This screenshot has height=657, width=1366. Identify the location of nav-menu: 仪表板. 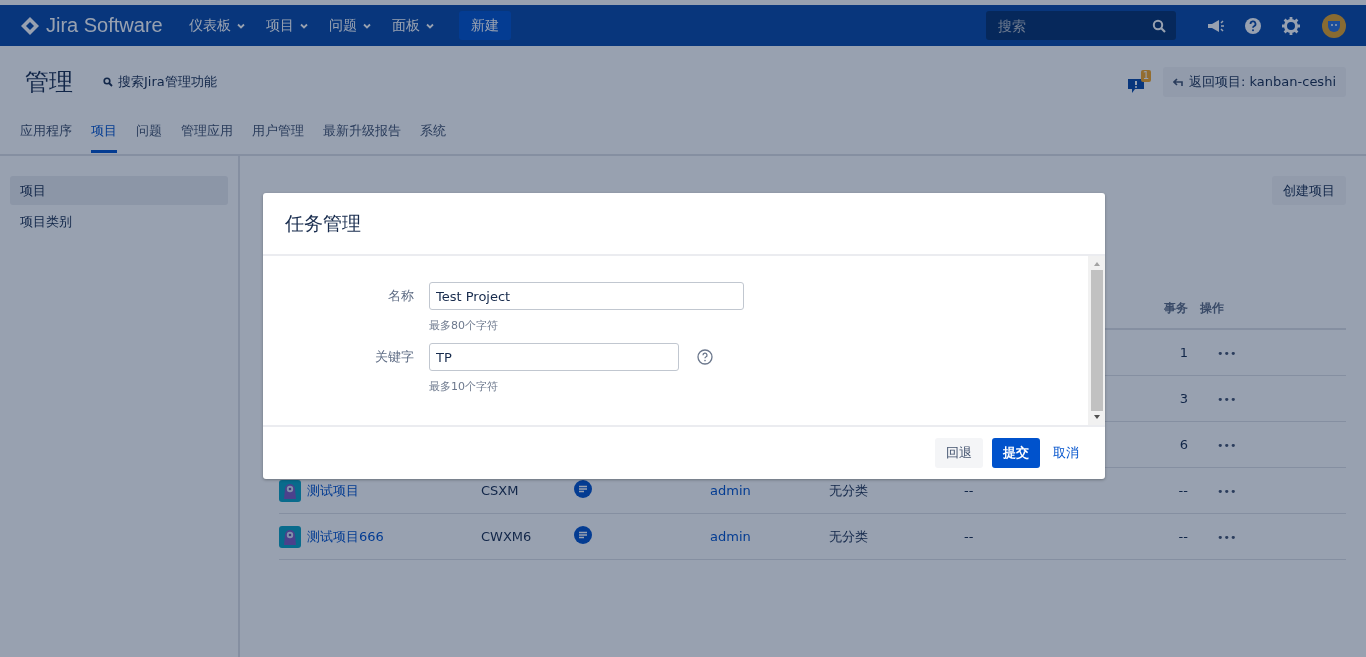
(217, 25).